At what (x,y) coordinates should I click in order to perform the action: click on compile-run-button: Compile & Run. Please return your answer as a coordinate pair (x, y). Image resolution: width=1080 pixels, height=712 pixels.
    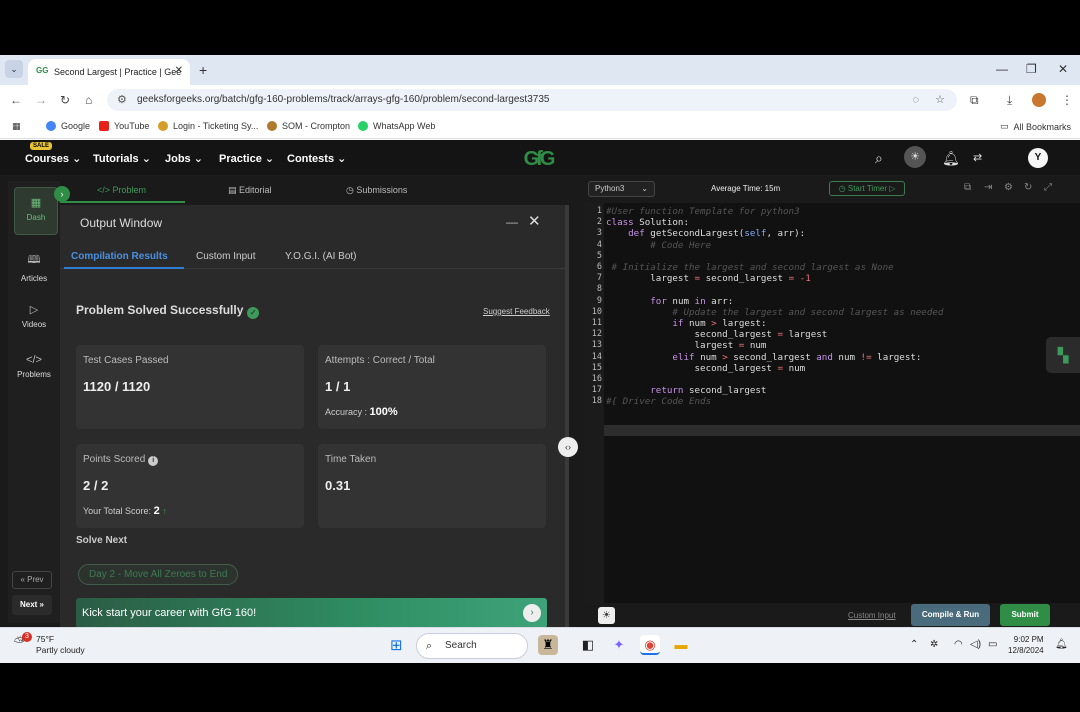
    Looking at the image, I should click on (950, 615).